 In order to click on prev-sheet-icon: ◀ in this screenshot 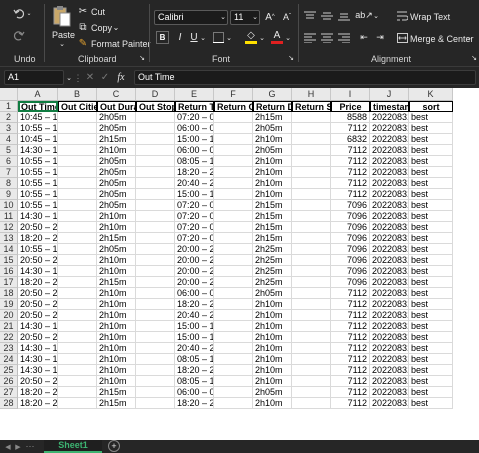, I will do `click(8, 446)`.